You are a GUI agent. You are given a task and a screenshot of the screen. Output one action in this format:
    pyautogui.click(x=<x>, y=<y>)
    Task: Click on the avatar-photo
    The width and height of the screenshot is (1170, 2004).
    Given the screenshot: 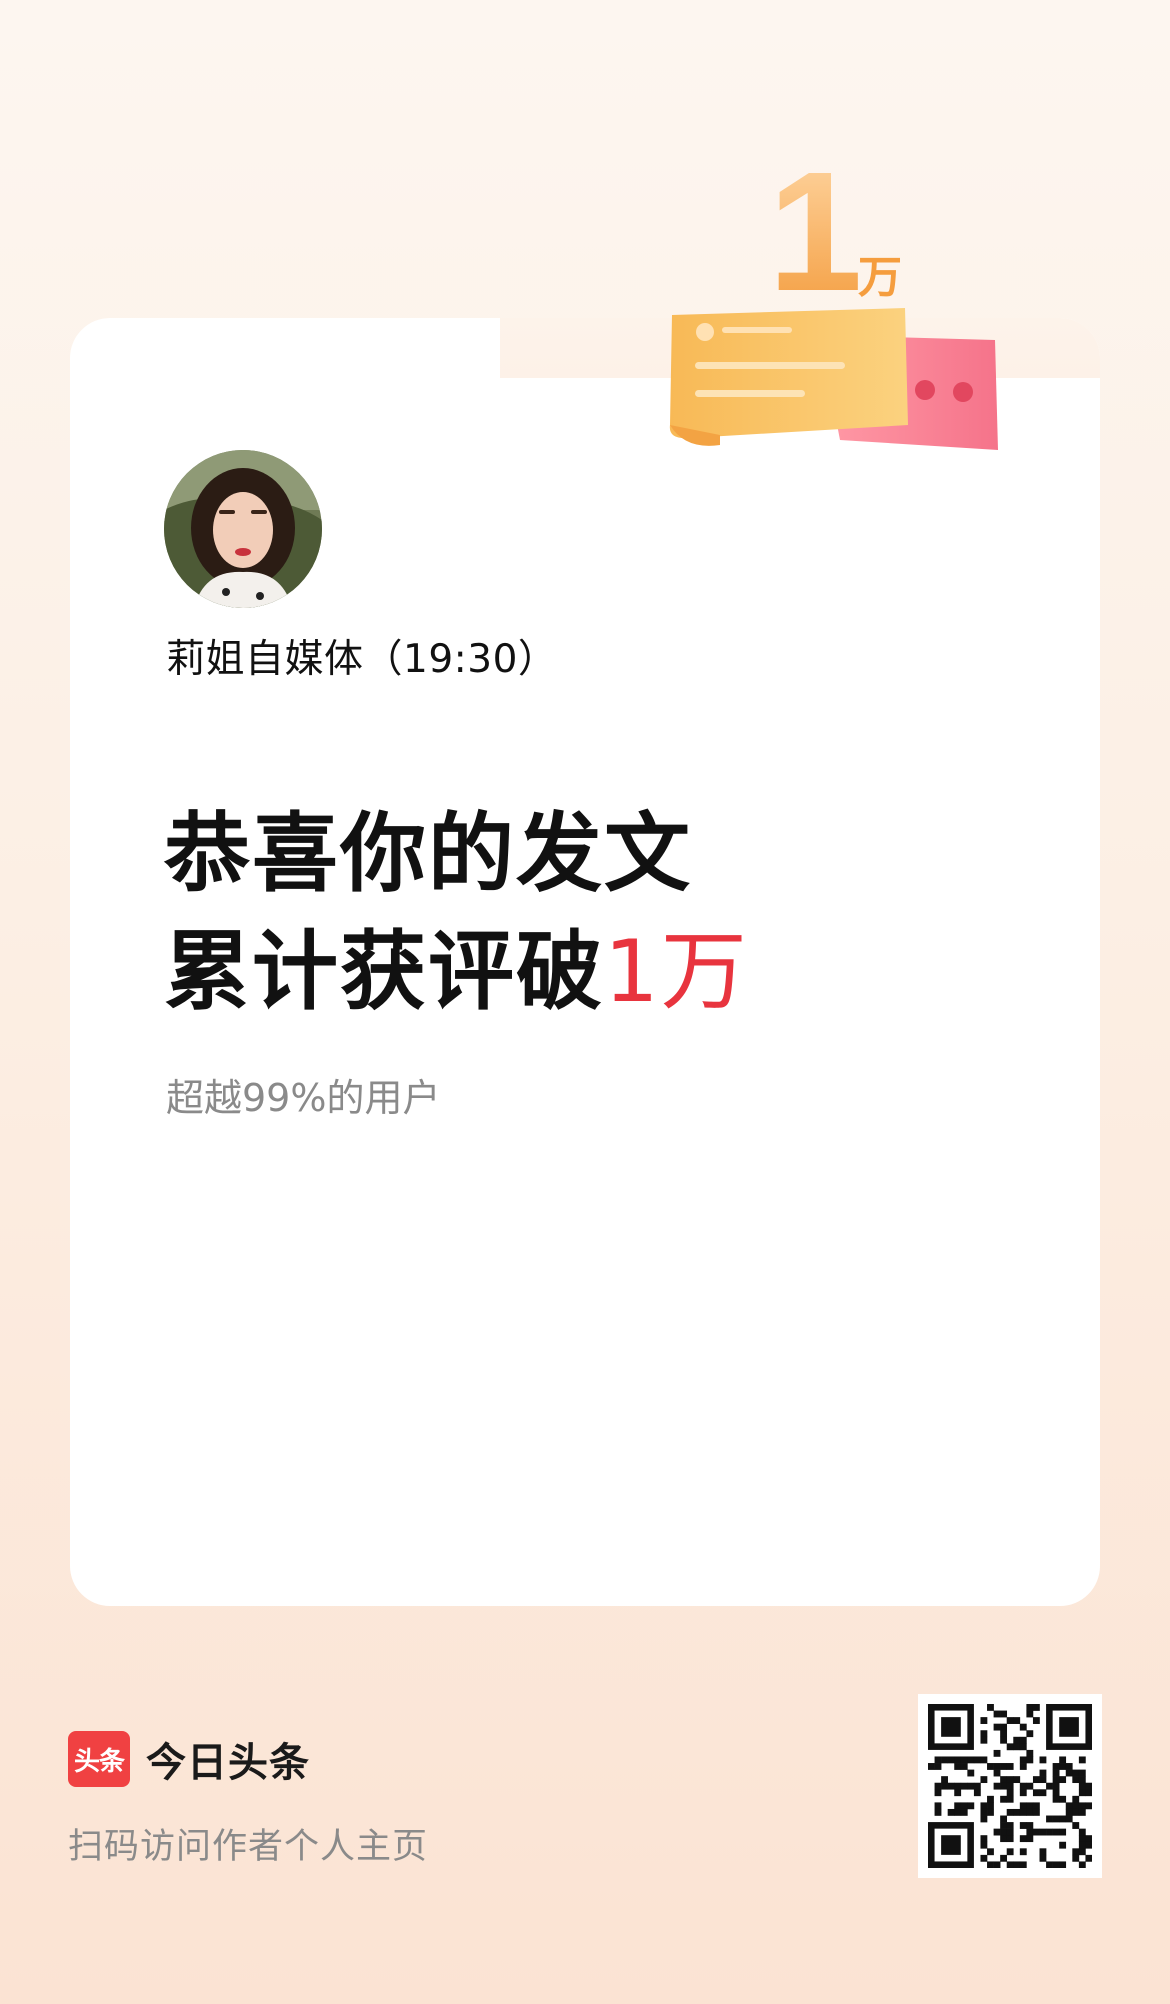 What is the action you would take?
    pyautogui.click(x=243, y=529)
    